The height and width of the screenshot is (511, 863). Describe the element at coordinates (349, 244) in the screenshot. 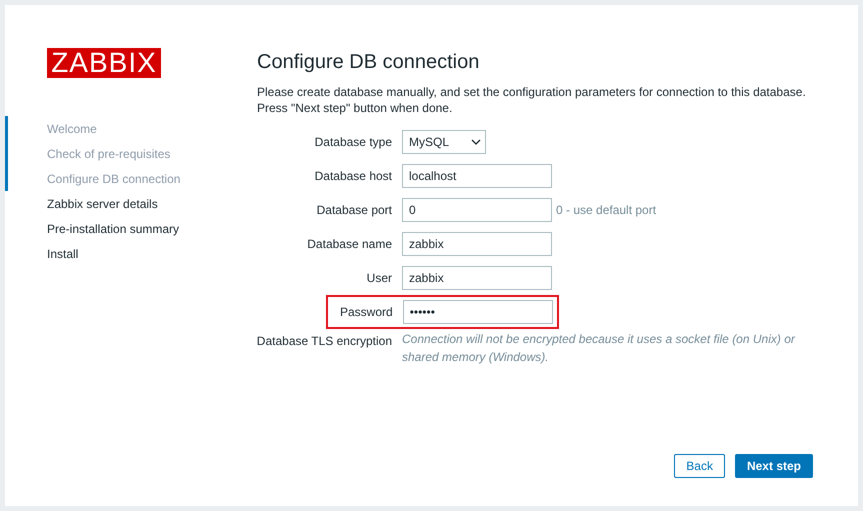

I see `field-label: Database name` at that location.